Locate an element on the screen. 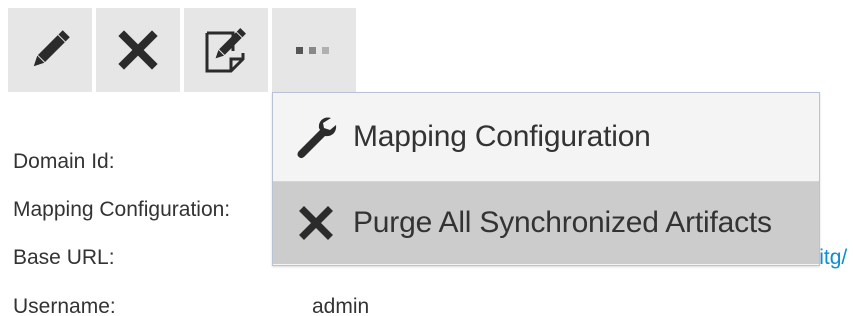  username-value: admin is located at coordinates (341, 305).